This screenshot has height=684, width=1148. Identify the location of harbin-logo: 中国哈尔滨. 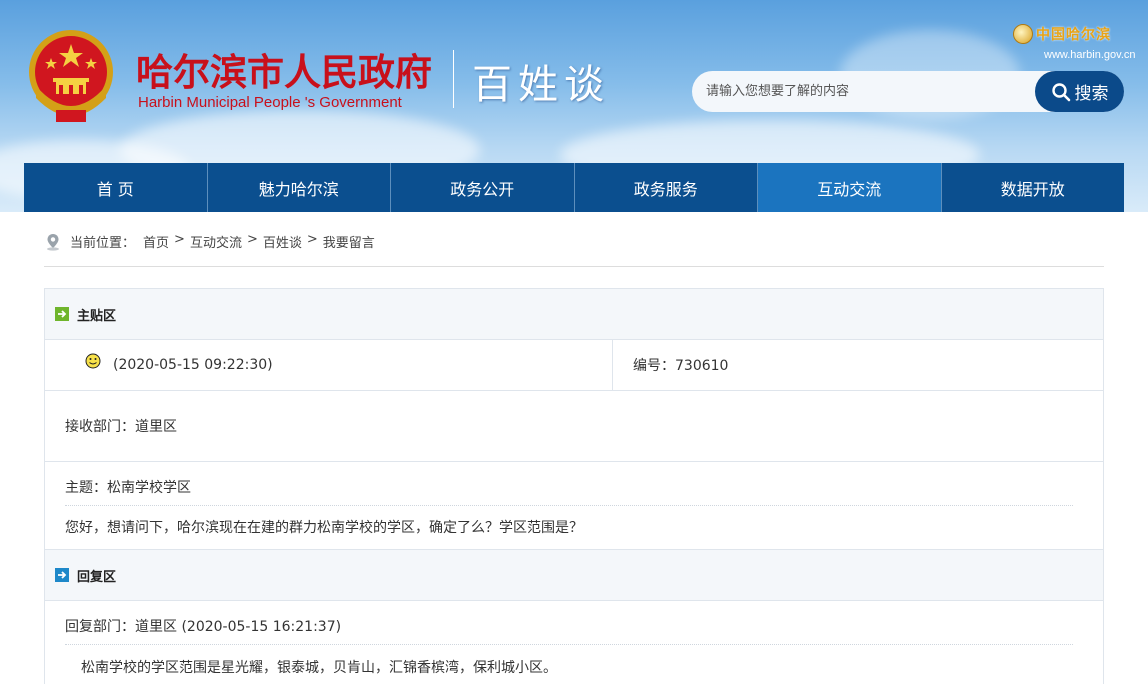
(1062, 34).